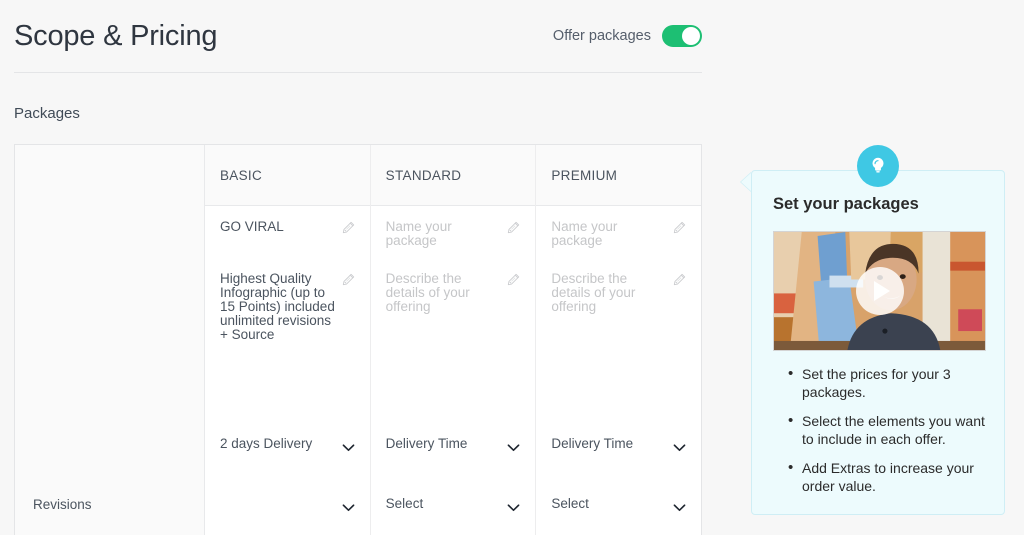  I want to click on package-description-row-premium: Describe the details of your offering, so click(618, 340).